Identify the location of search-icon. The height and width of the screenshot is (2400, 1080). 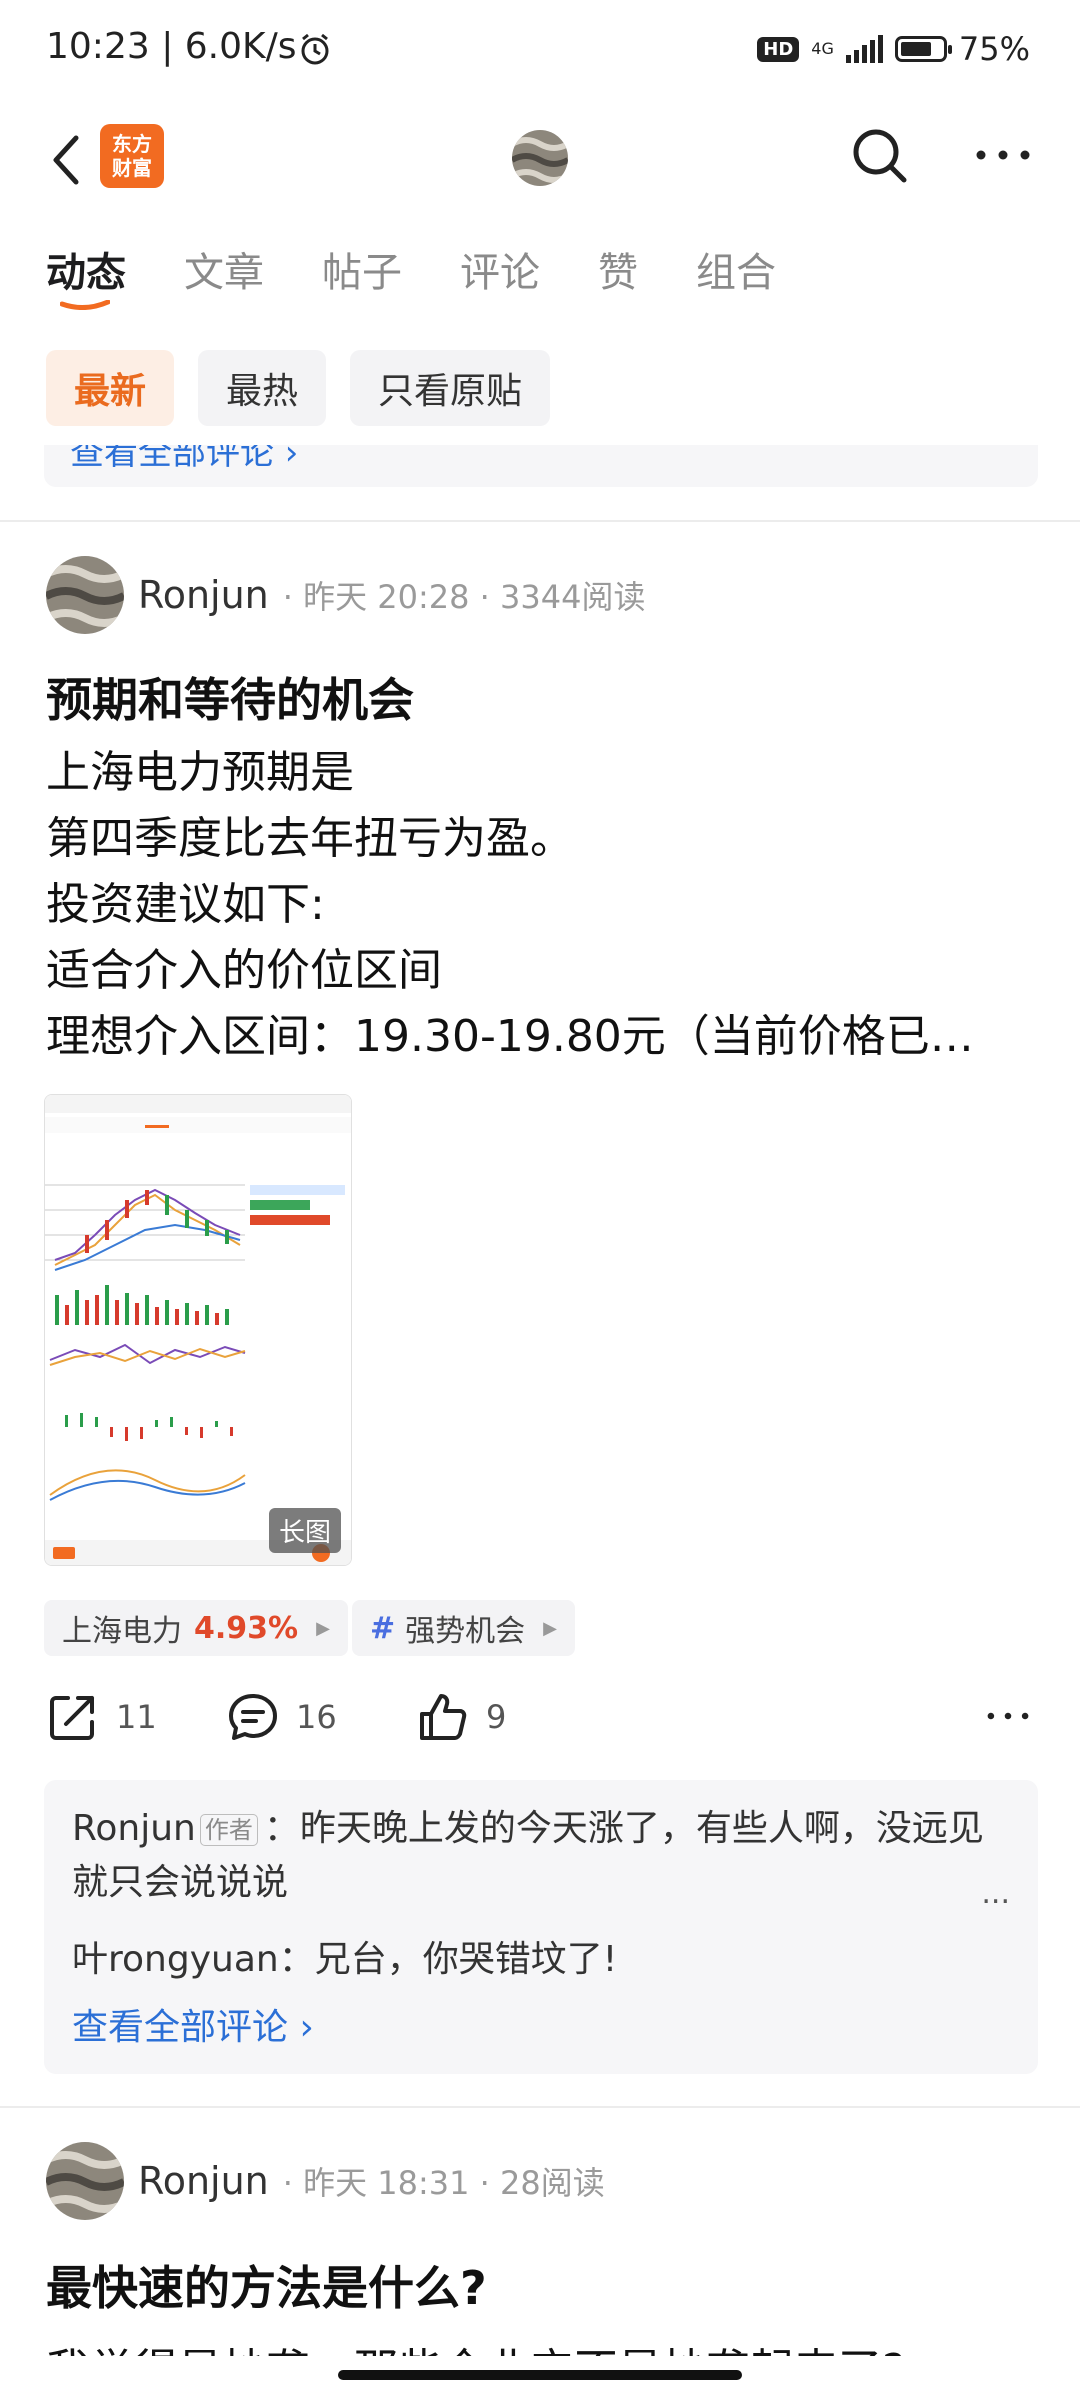
(880, 156).